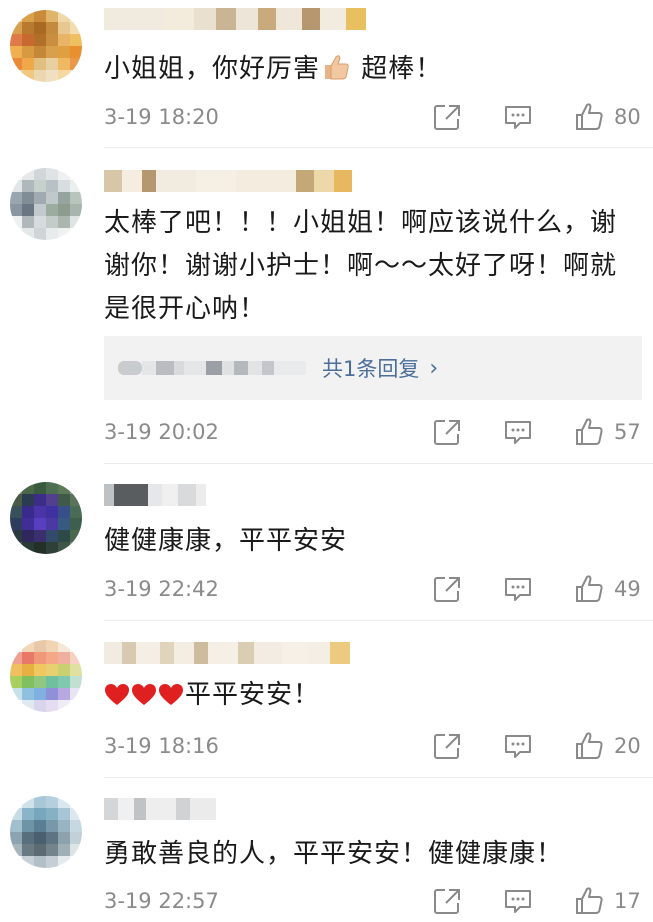 The image size is (653, 922). What do you see at coordinates (373, 69) in the screenshot?
I see `comment-text: 小姐姐，你好厉害 超棒！` at bounding box center [373, 69].